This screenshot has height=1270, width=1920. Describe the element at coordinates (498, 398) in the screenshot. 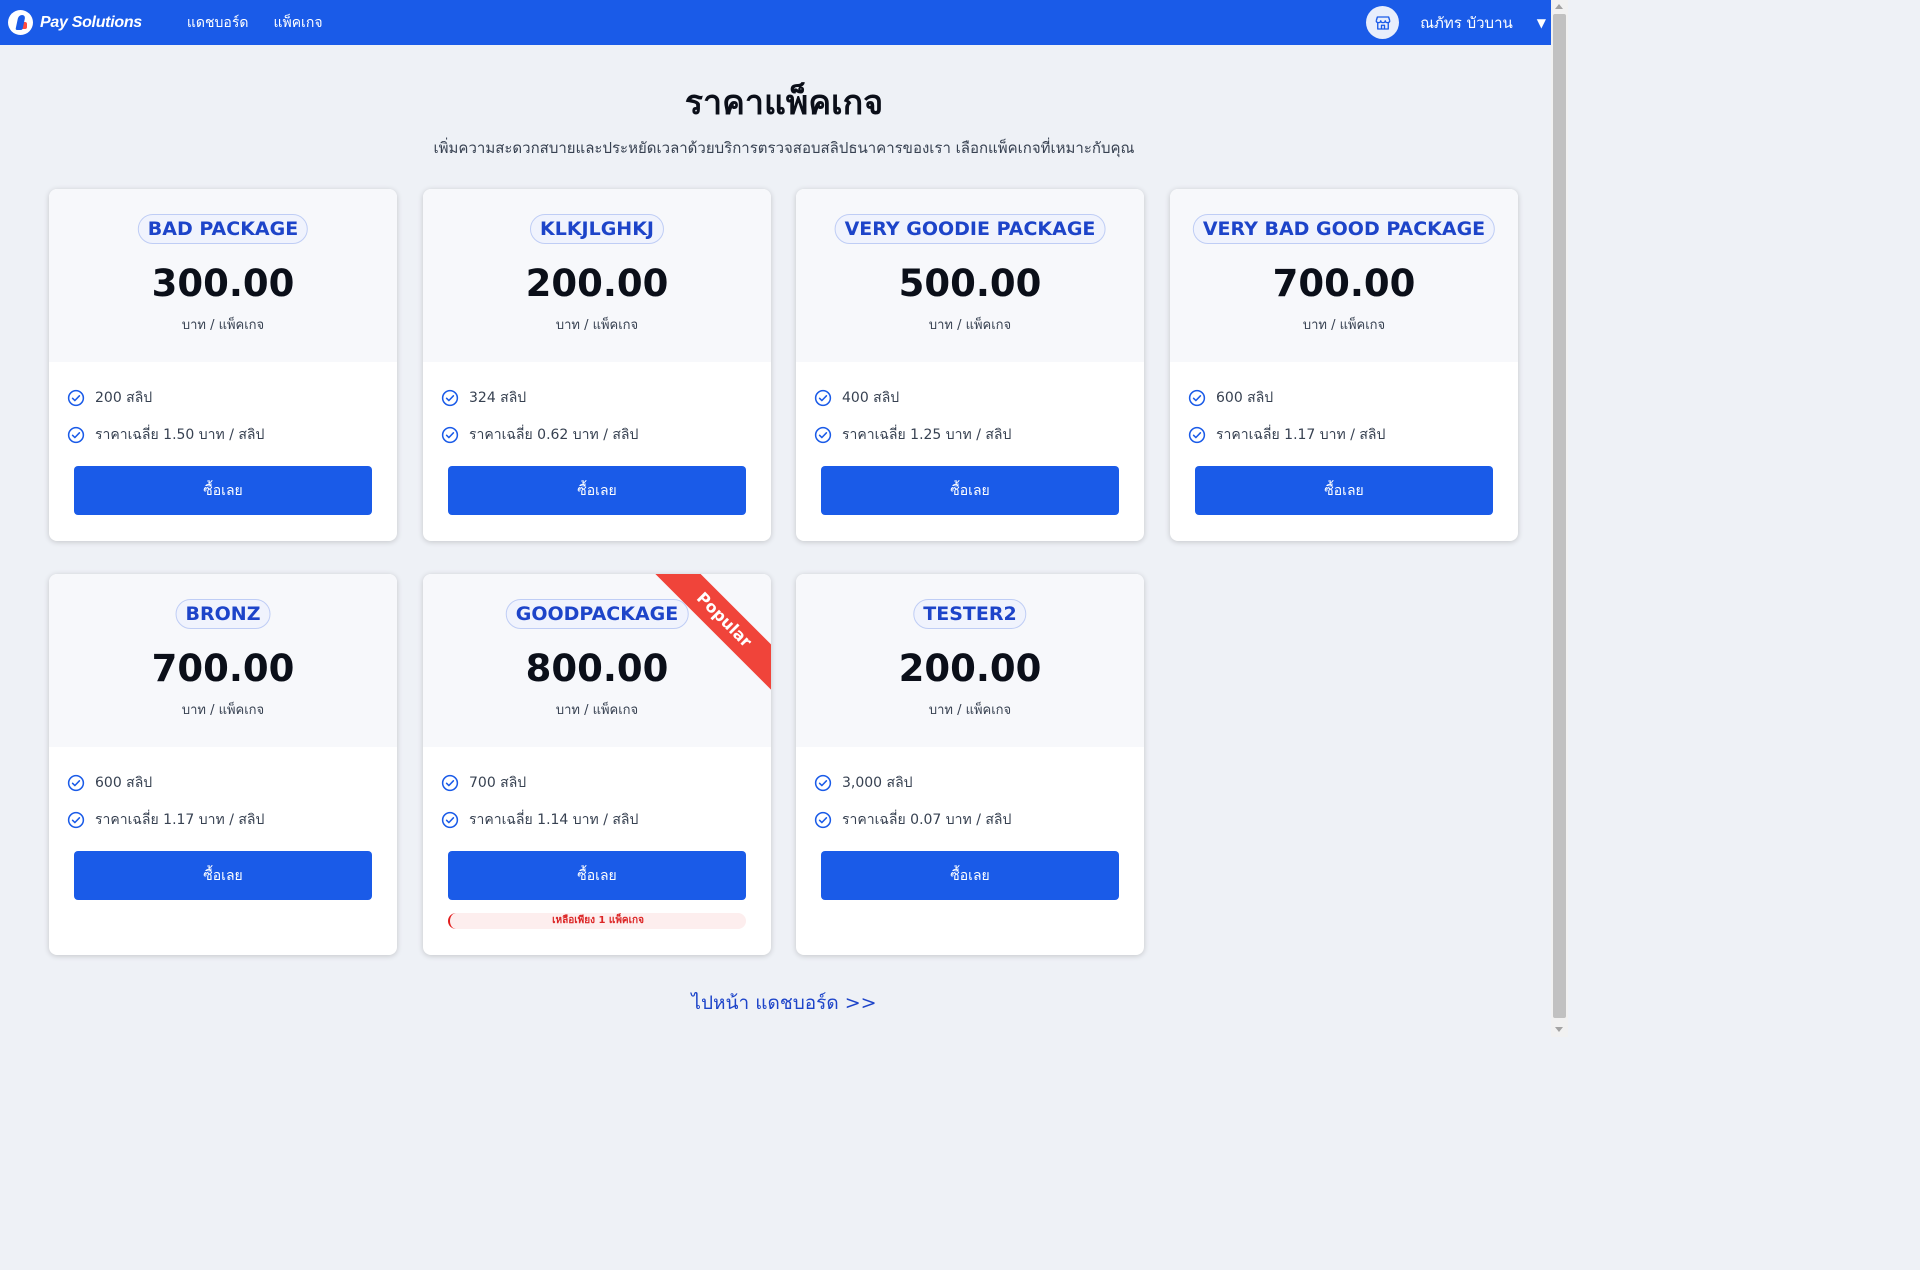

I see `feature-slips-text: 324 สลิป` at that location.